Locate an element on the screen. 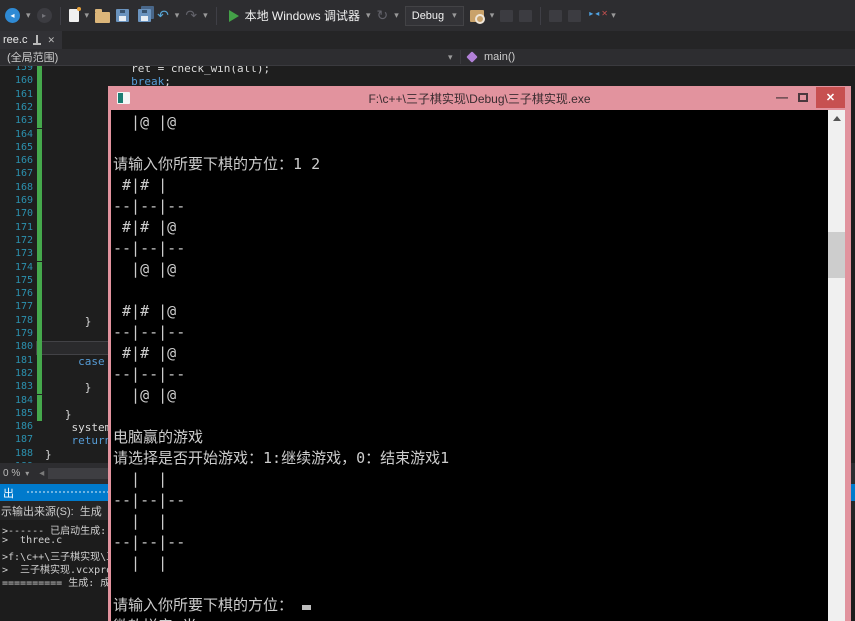  bookmarks-dropdown: ▾ is located at coordinates (613, 15).